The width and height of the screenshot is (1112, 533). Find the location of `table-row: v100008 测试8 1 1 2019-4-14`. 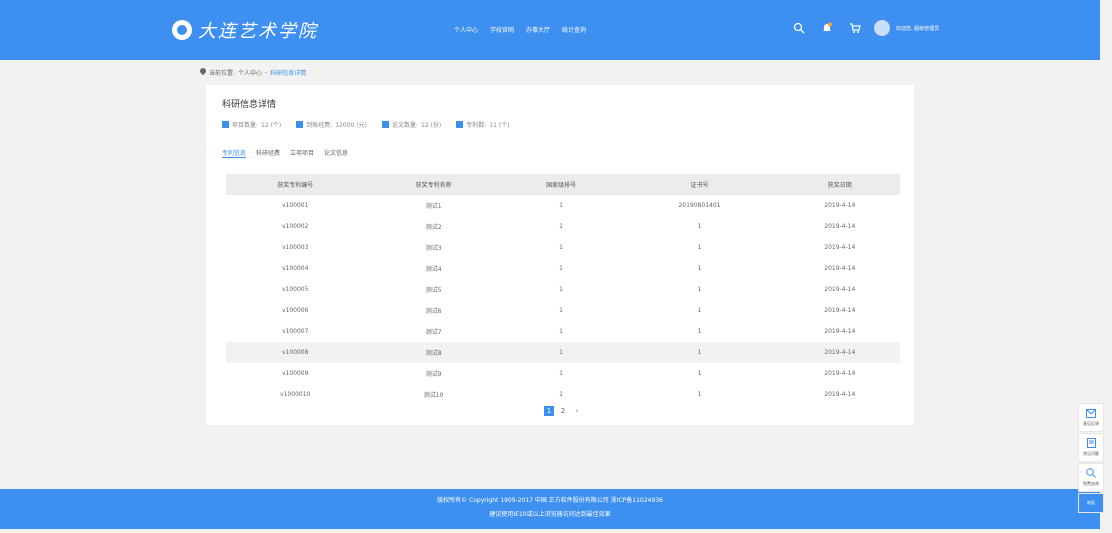

table-row: v100008 测试8 1 1 2019-4-14 is located at coordinates (563, 352).